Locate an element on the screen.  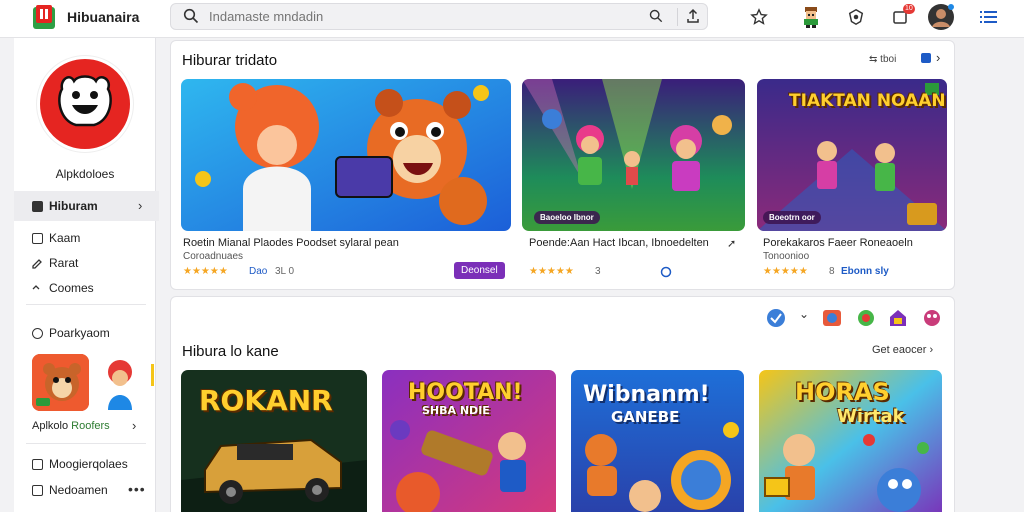
search-icon is located at coordinates (191, 16).